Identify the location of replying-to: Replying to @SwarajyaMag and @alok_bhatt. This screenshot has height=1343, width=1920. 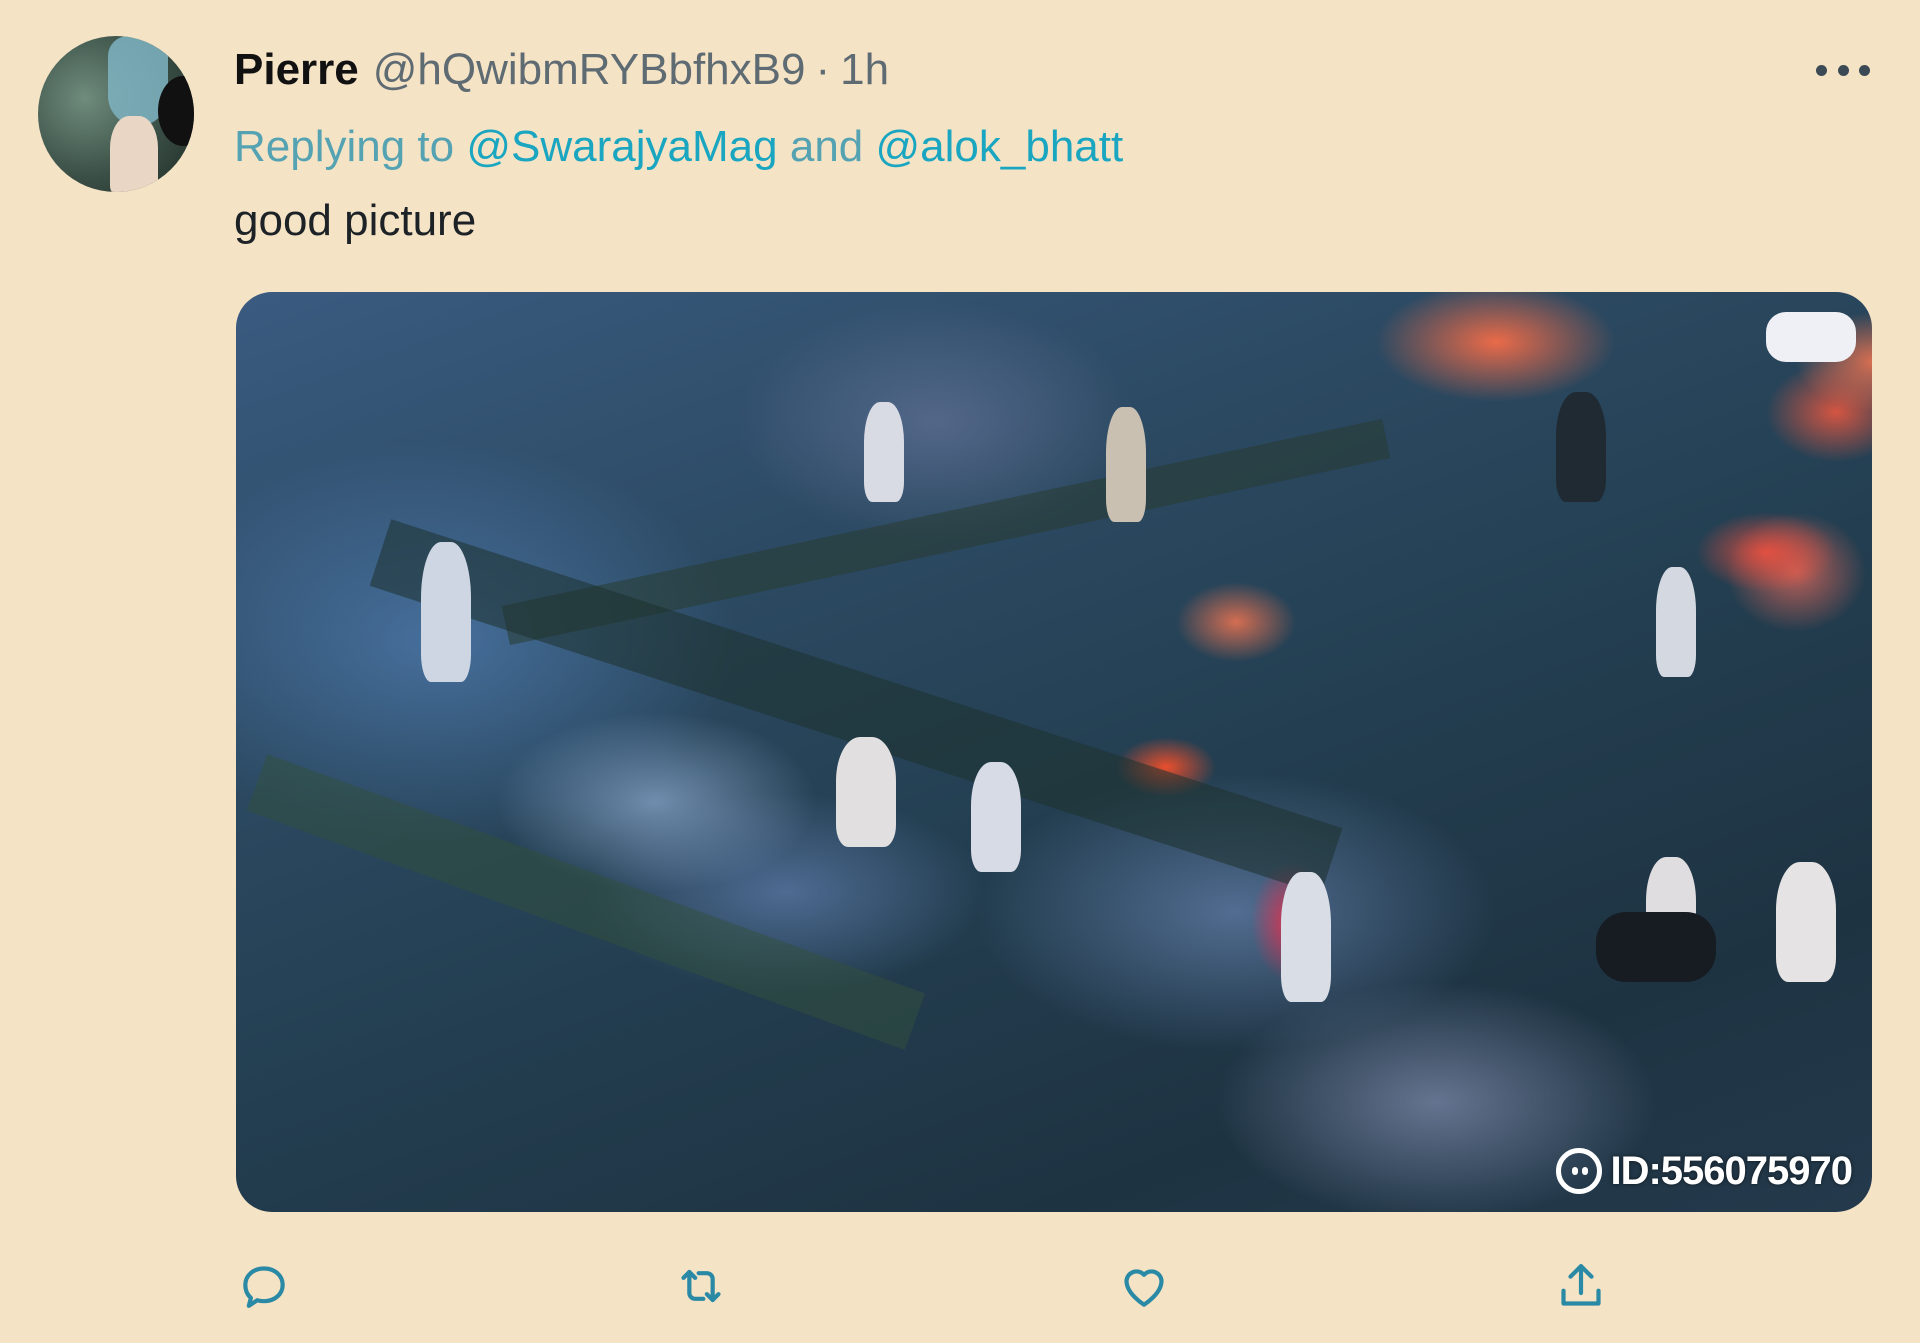
(678, 147).